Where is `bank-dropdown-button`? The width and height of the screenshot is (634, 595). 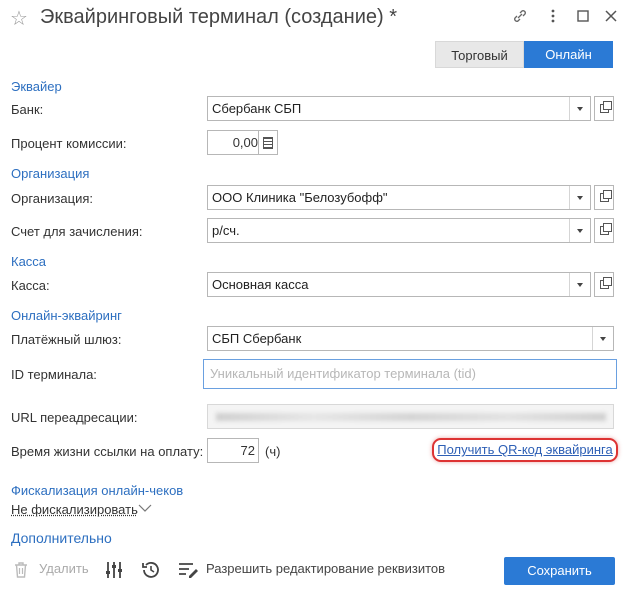
bank-dropdown-button is located at coordinates (579, 108).